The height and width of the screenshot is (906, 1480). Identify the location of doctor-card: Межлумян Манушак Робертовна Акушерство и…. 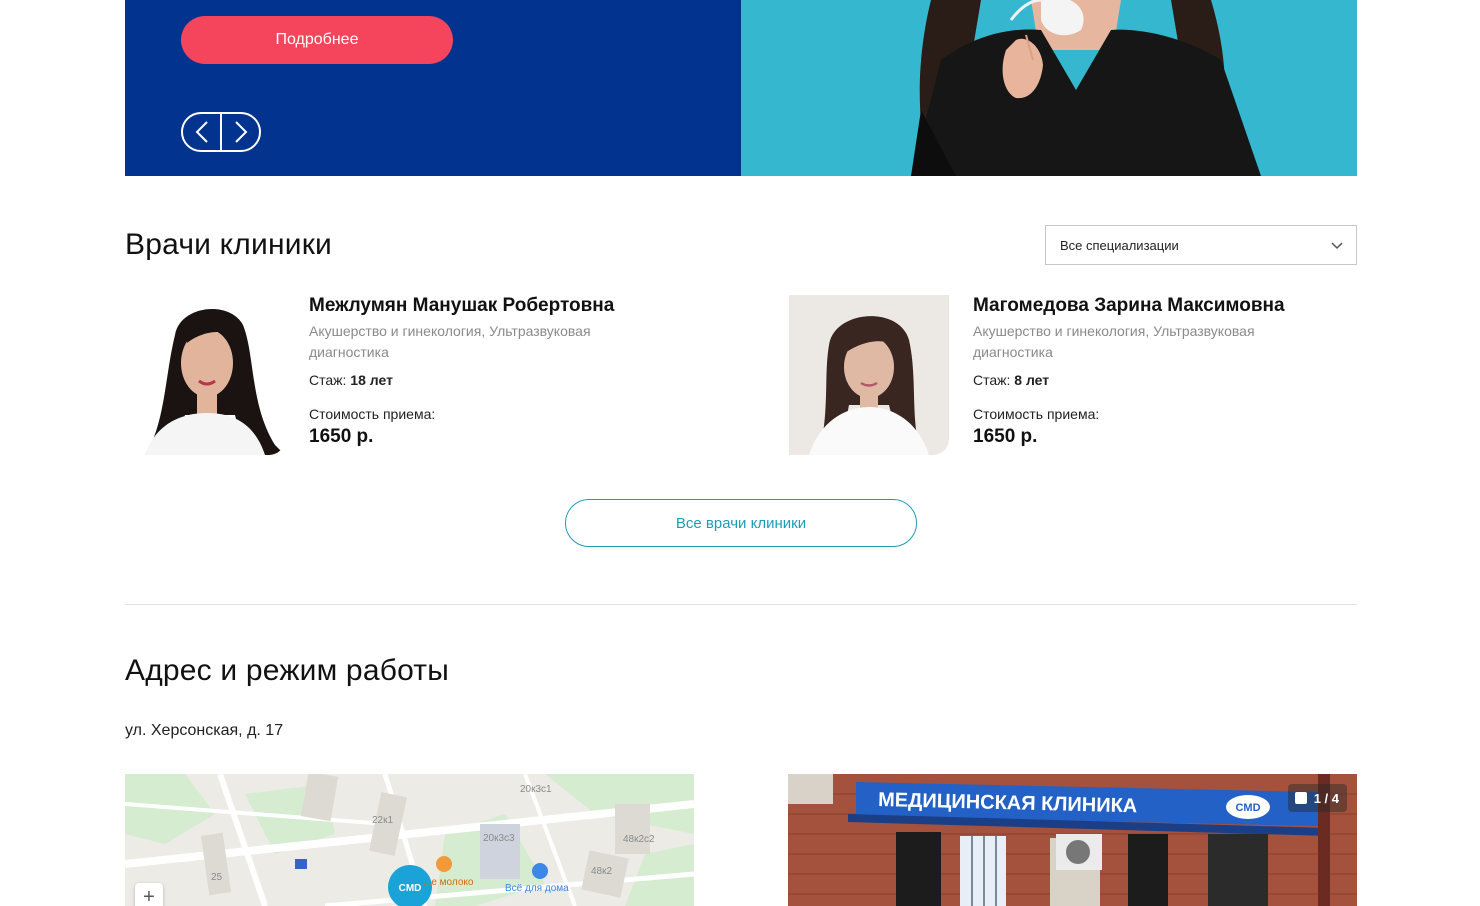
(405, 375).